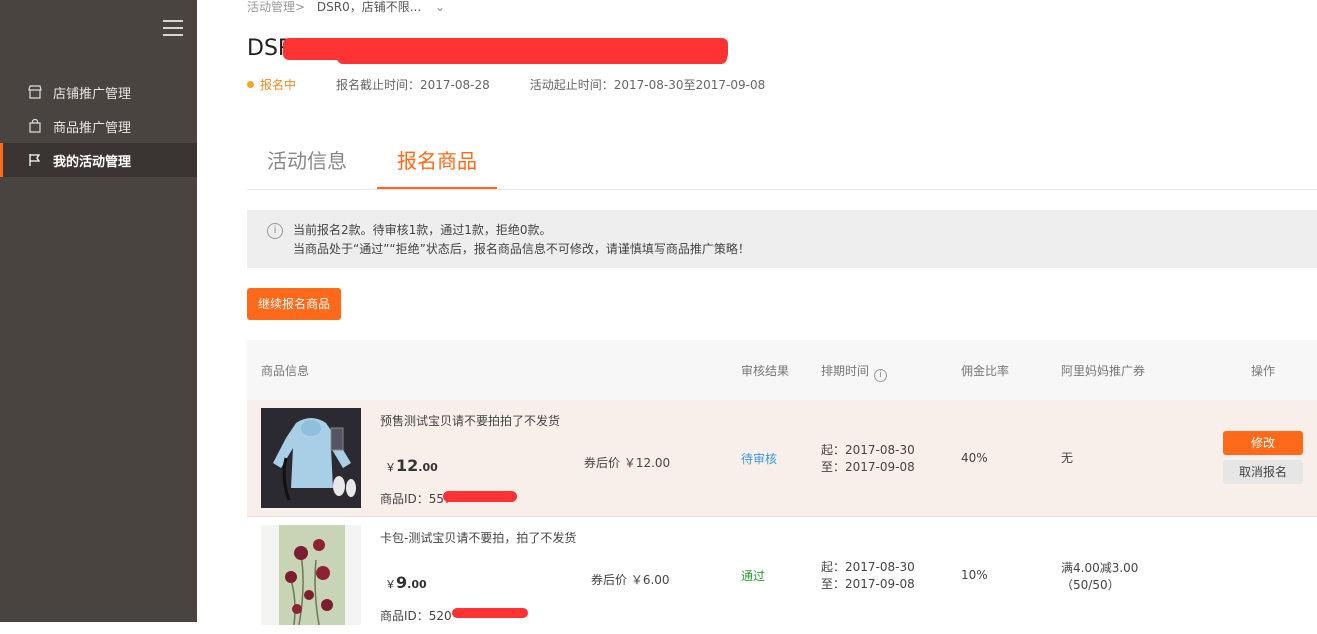 The height and width of the screenshot is (634, 1317). What do you see at coordinates (98, 311) in the screenshot?
I see `sidebar: 店铺推广管理 商品推广管理 我的活动管理` at bounding box center [98, 311].